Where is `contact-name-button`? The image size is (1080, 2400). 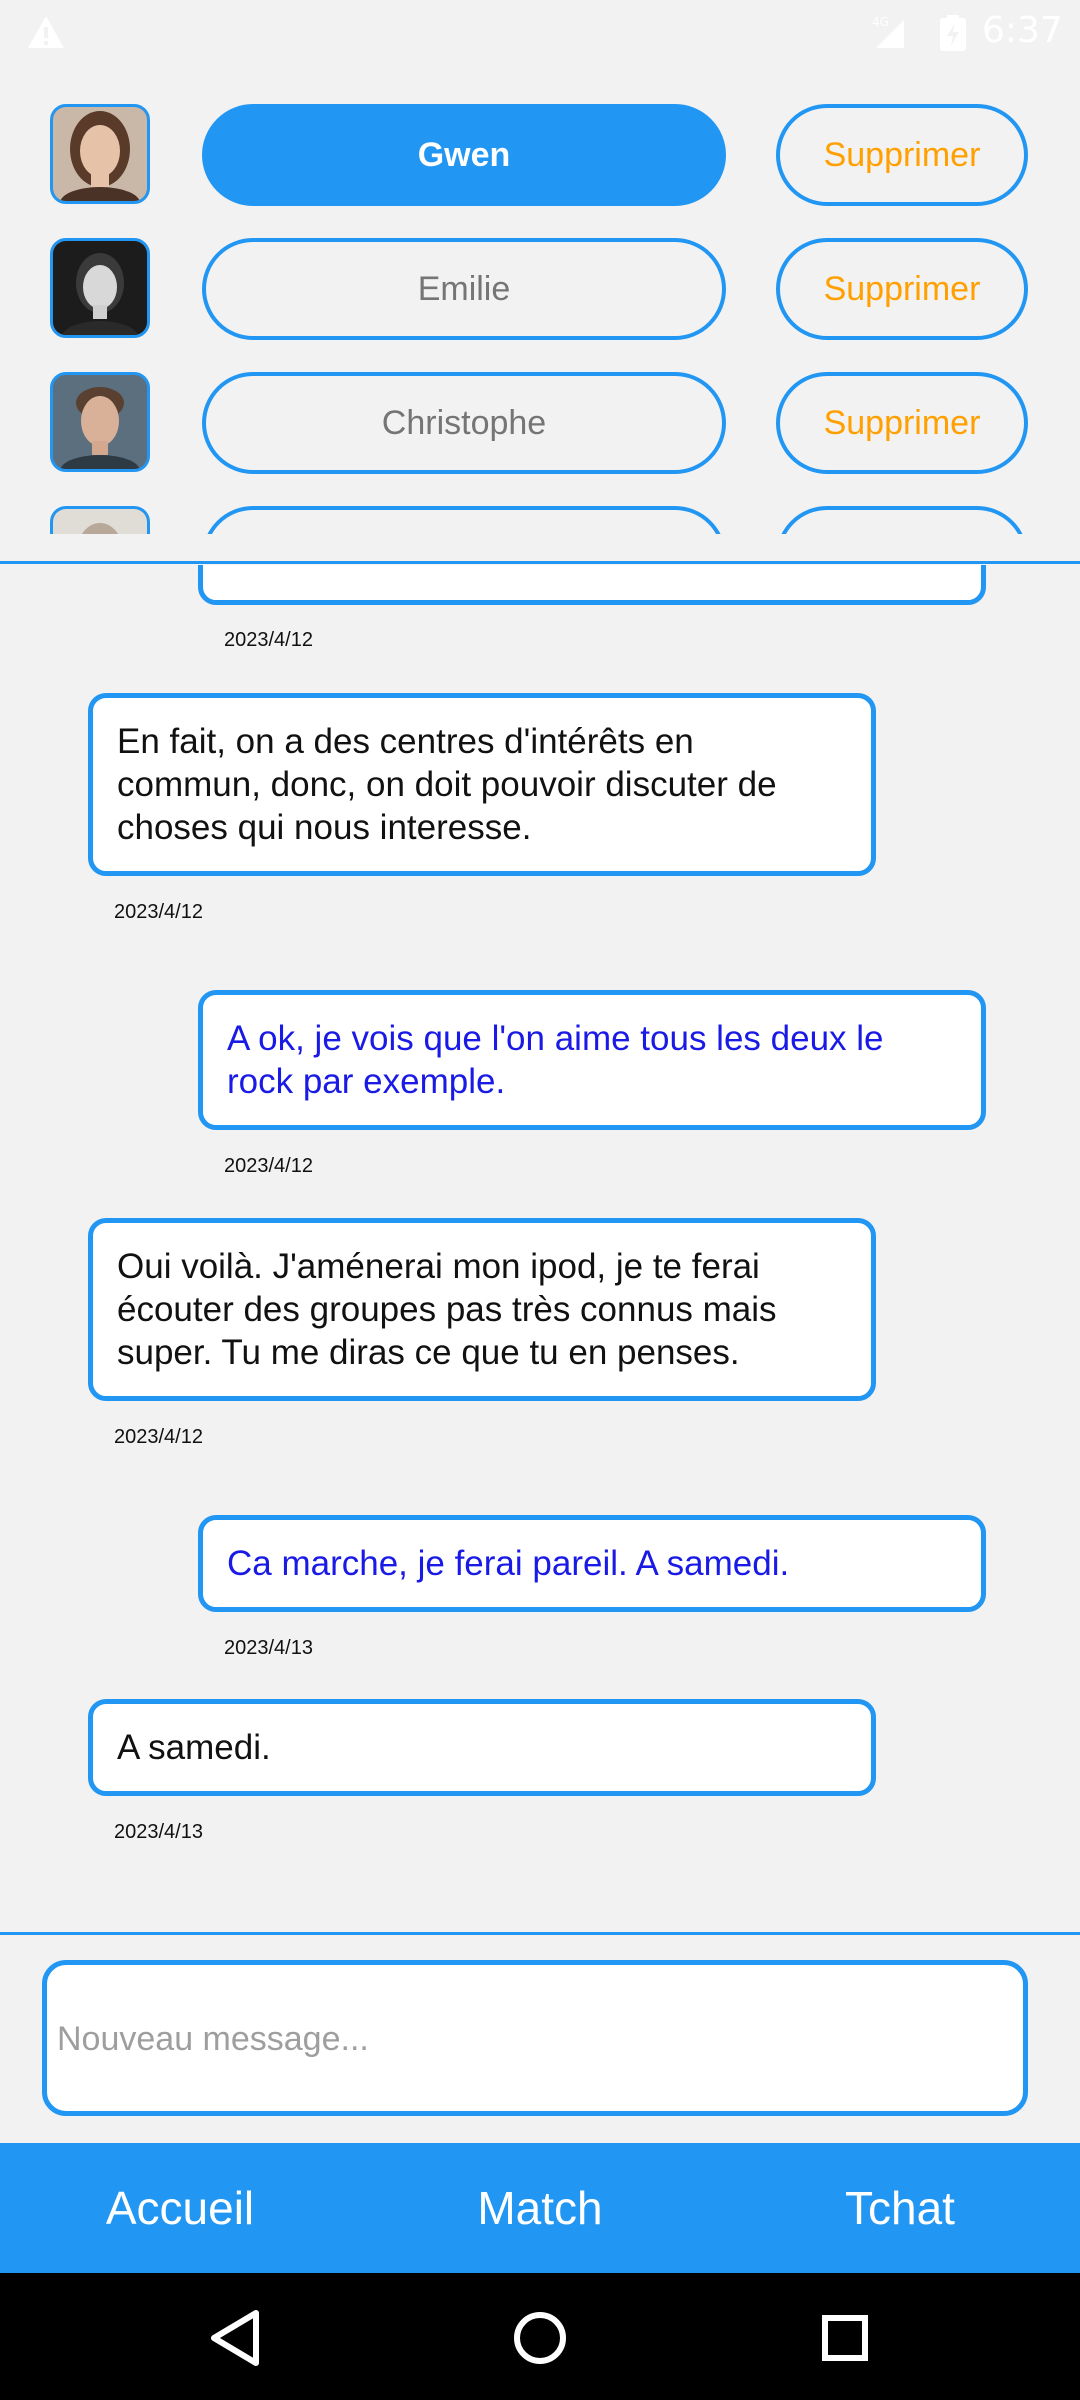 contact-name-button is located at coordinates (464, 520).